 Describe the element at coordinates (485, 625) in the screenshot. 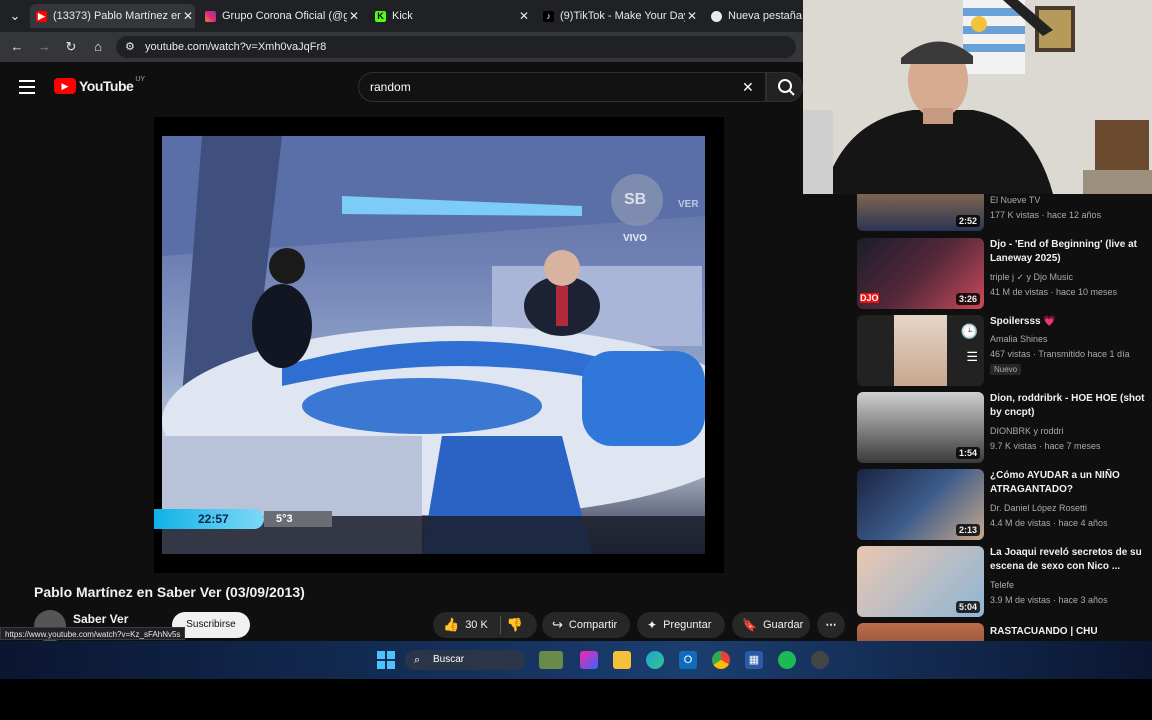

I see `like-button: 👍 30 K 👎` at that location.